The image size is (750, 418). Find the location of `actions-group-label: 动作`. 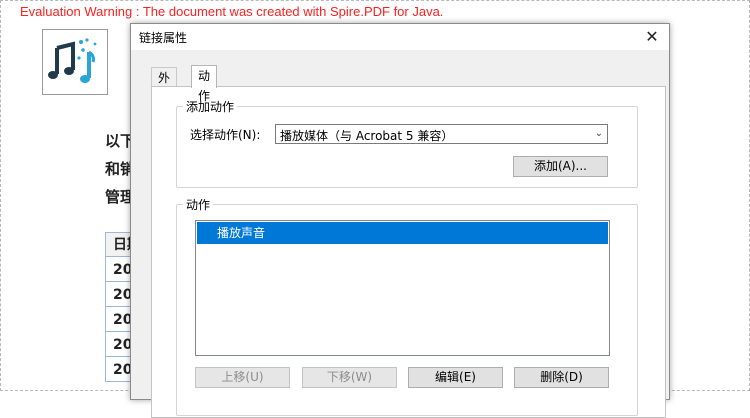

actions-group-label: 动作 is located at coordinates (198, 204).